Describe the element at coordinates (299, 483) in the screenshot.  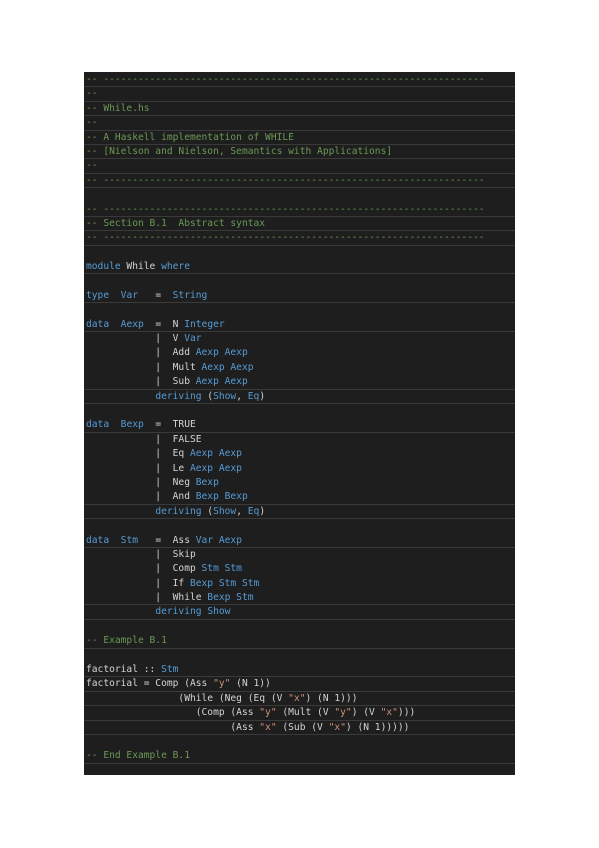
I see `code-line: | Neg Bexp` at that location.